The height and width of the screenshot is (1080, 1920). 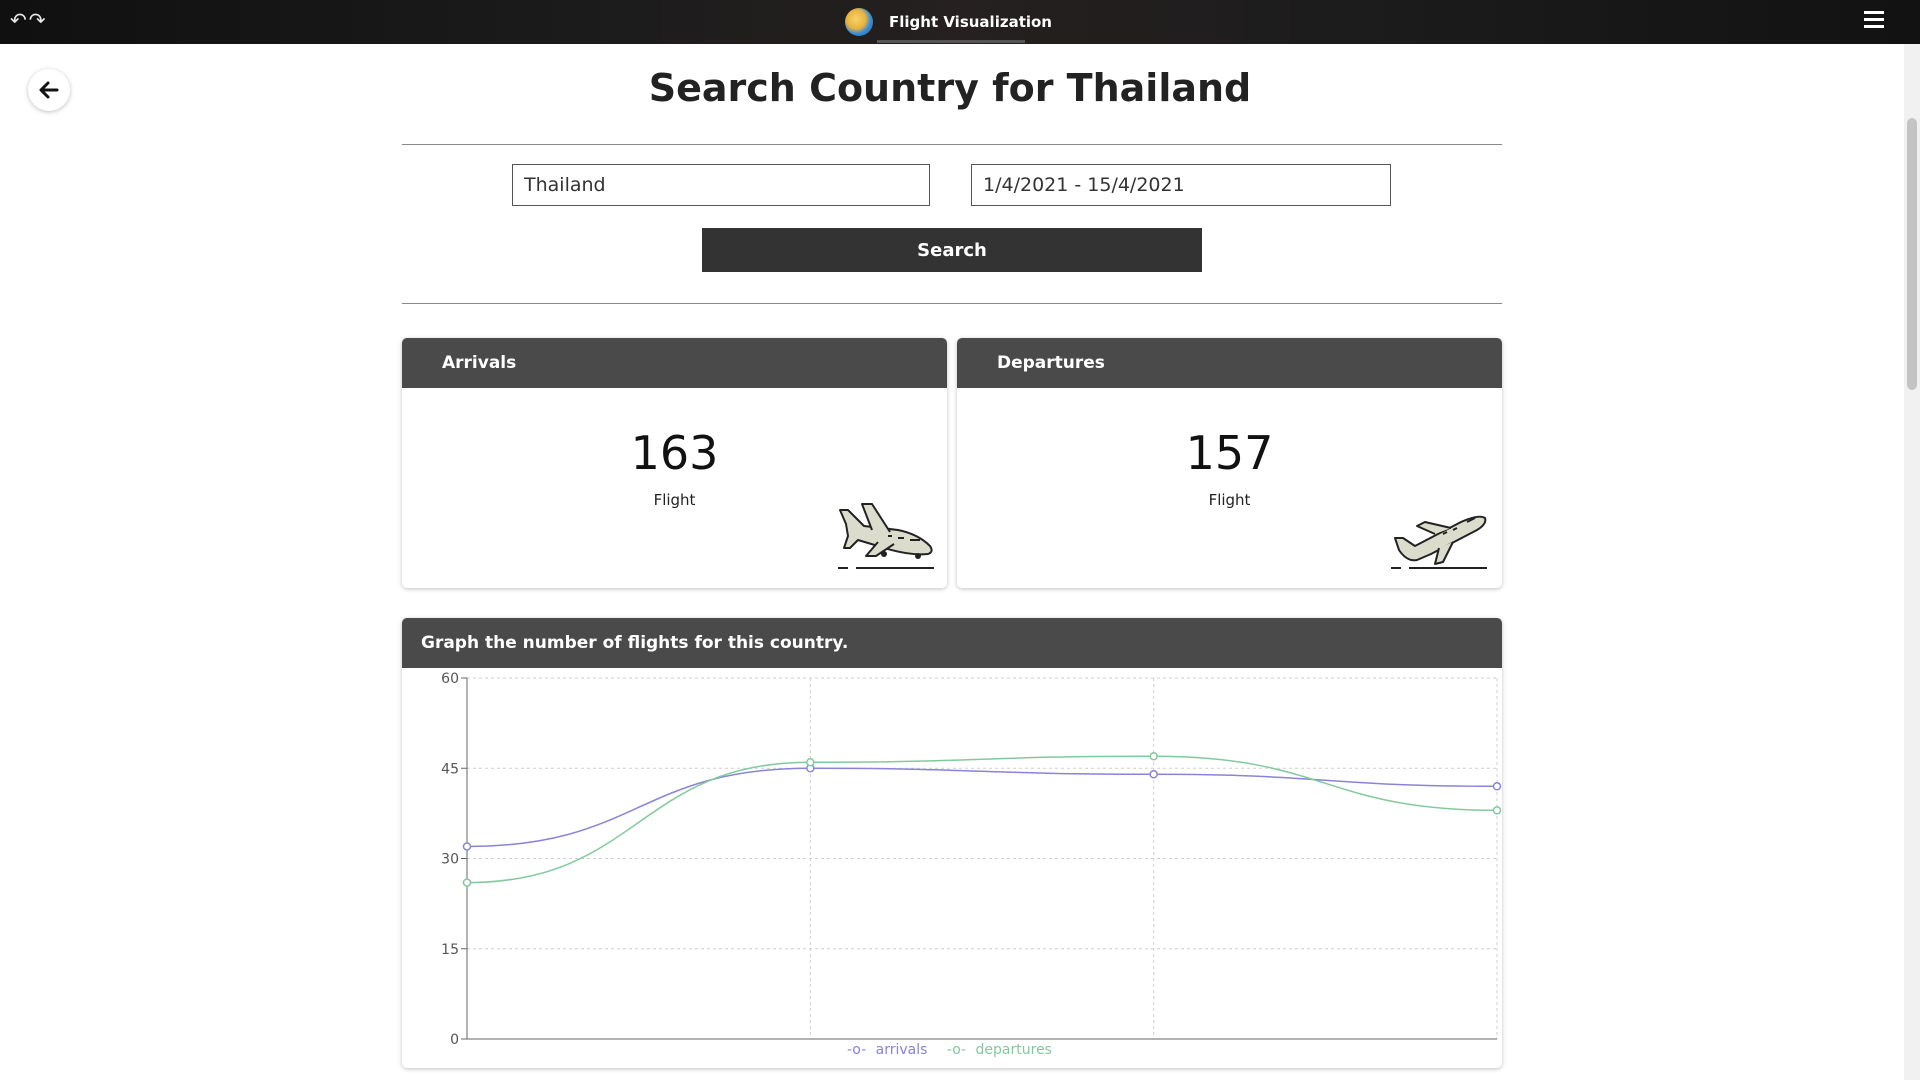 I want to click on y-tick-label: 60, so click(x=450, y=679).